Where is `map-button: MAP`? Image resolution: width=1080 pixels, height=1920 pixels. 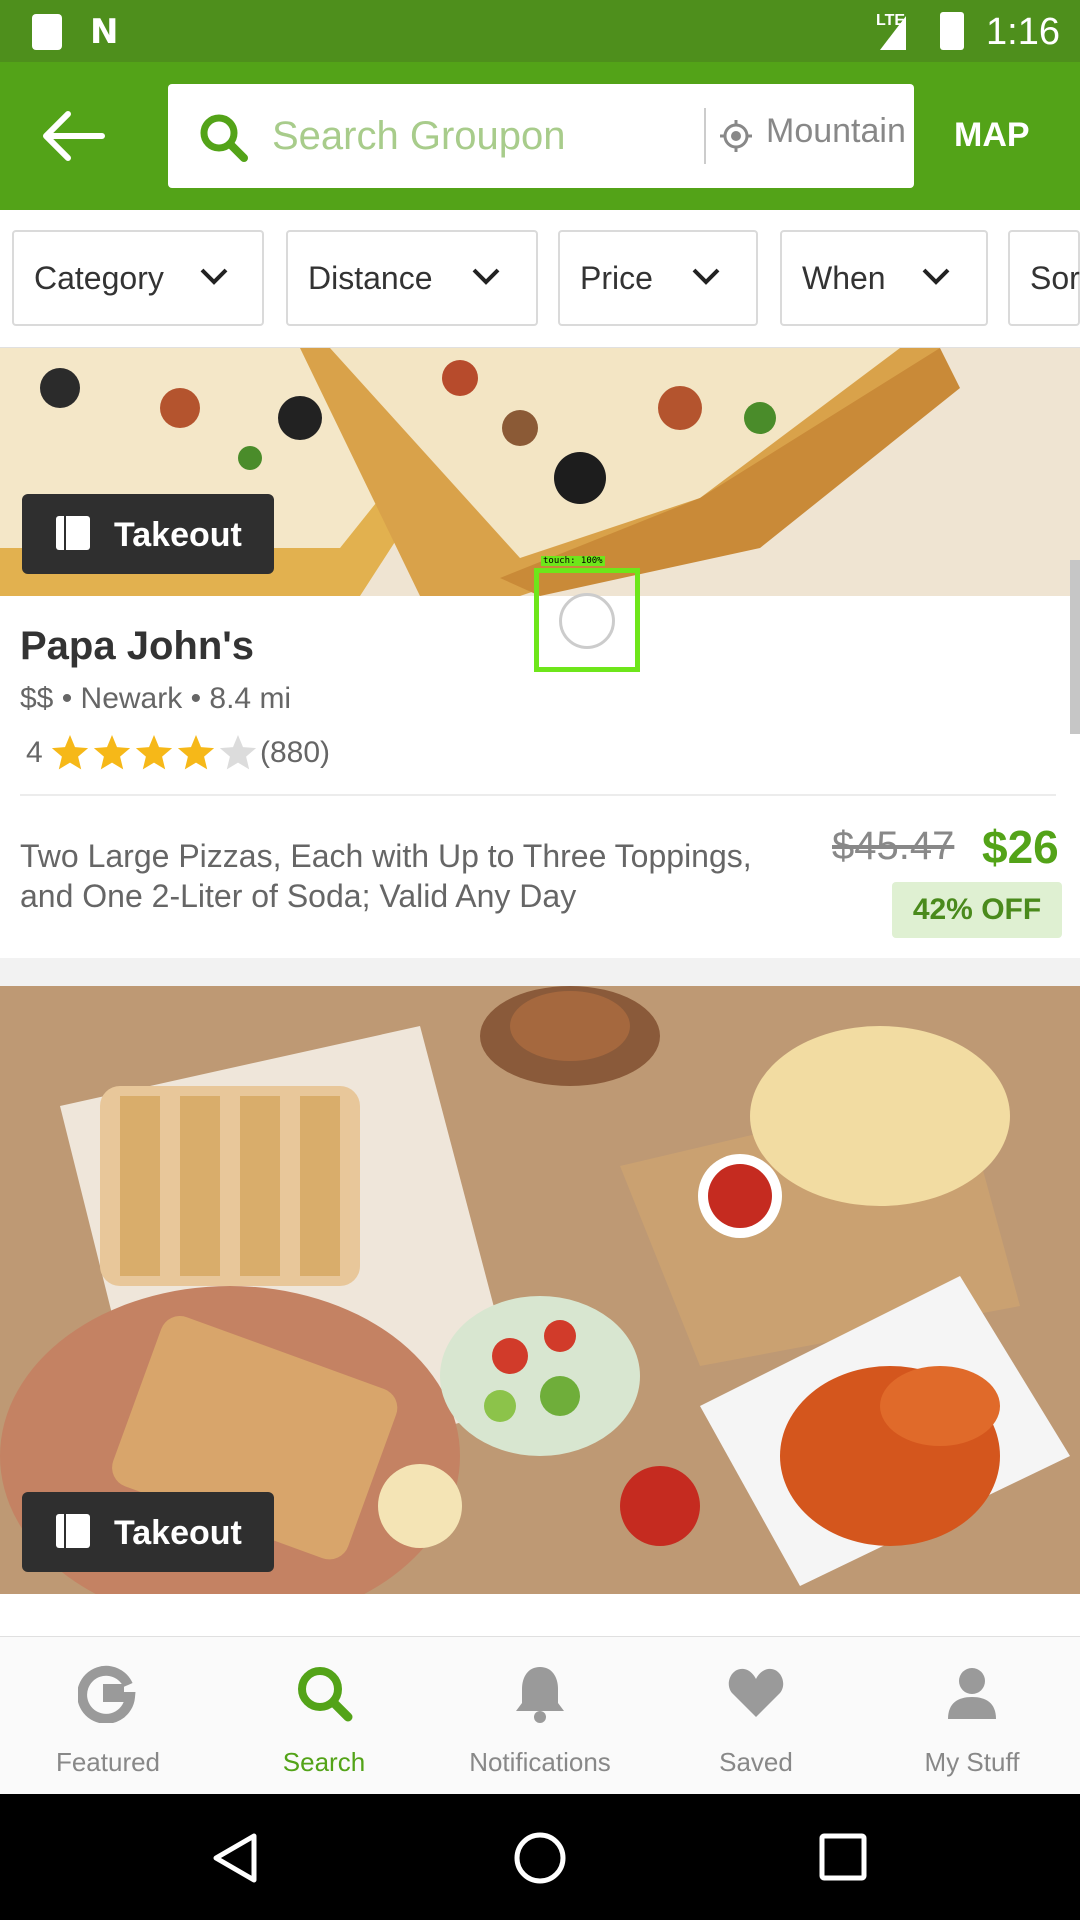
map-button: MAP is located at coordinates (992, 135).